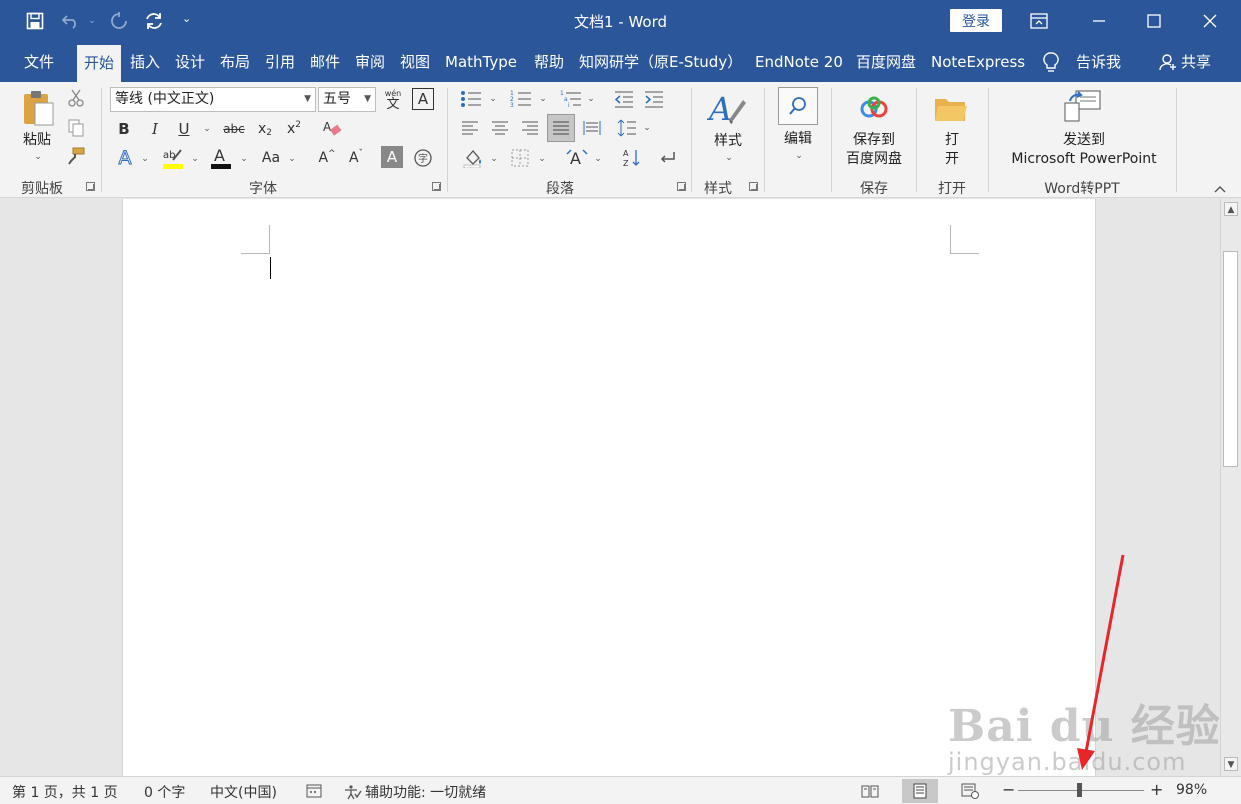 Image resolution: width=1241 pixels, height=804 pixels. Describe the element at coordinates (38, 157) in the screenshot. I see `paste-dropdown-icon: ⌄` at that location.